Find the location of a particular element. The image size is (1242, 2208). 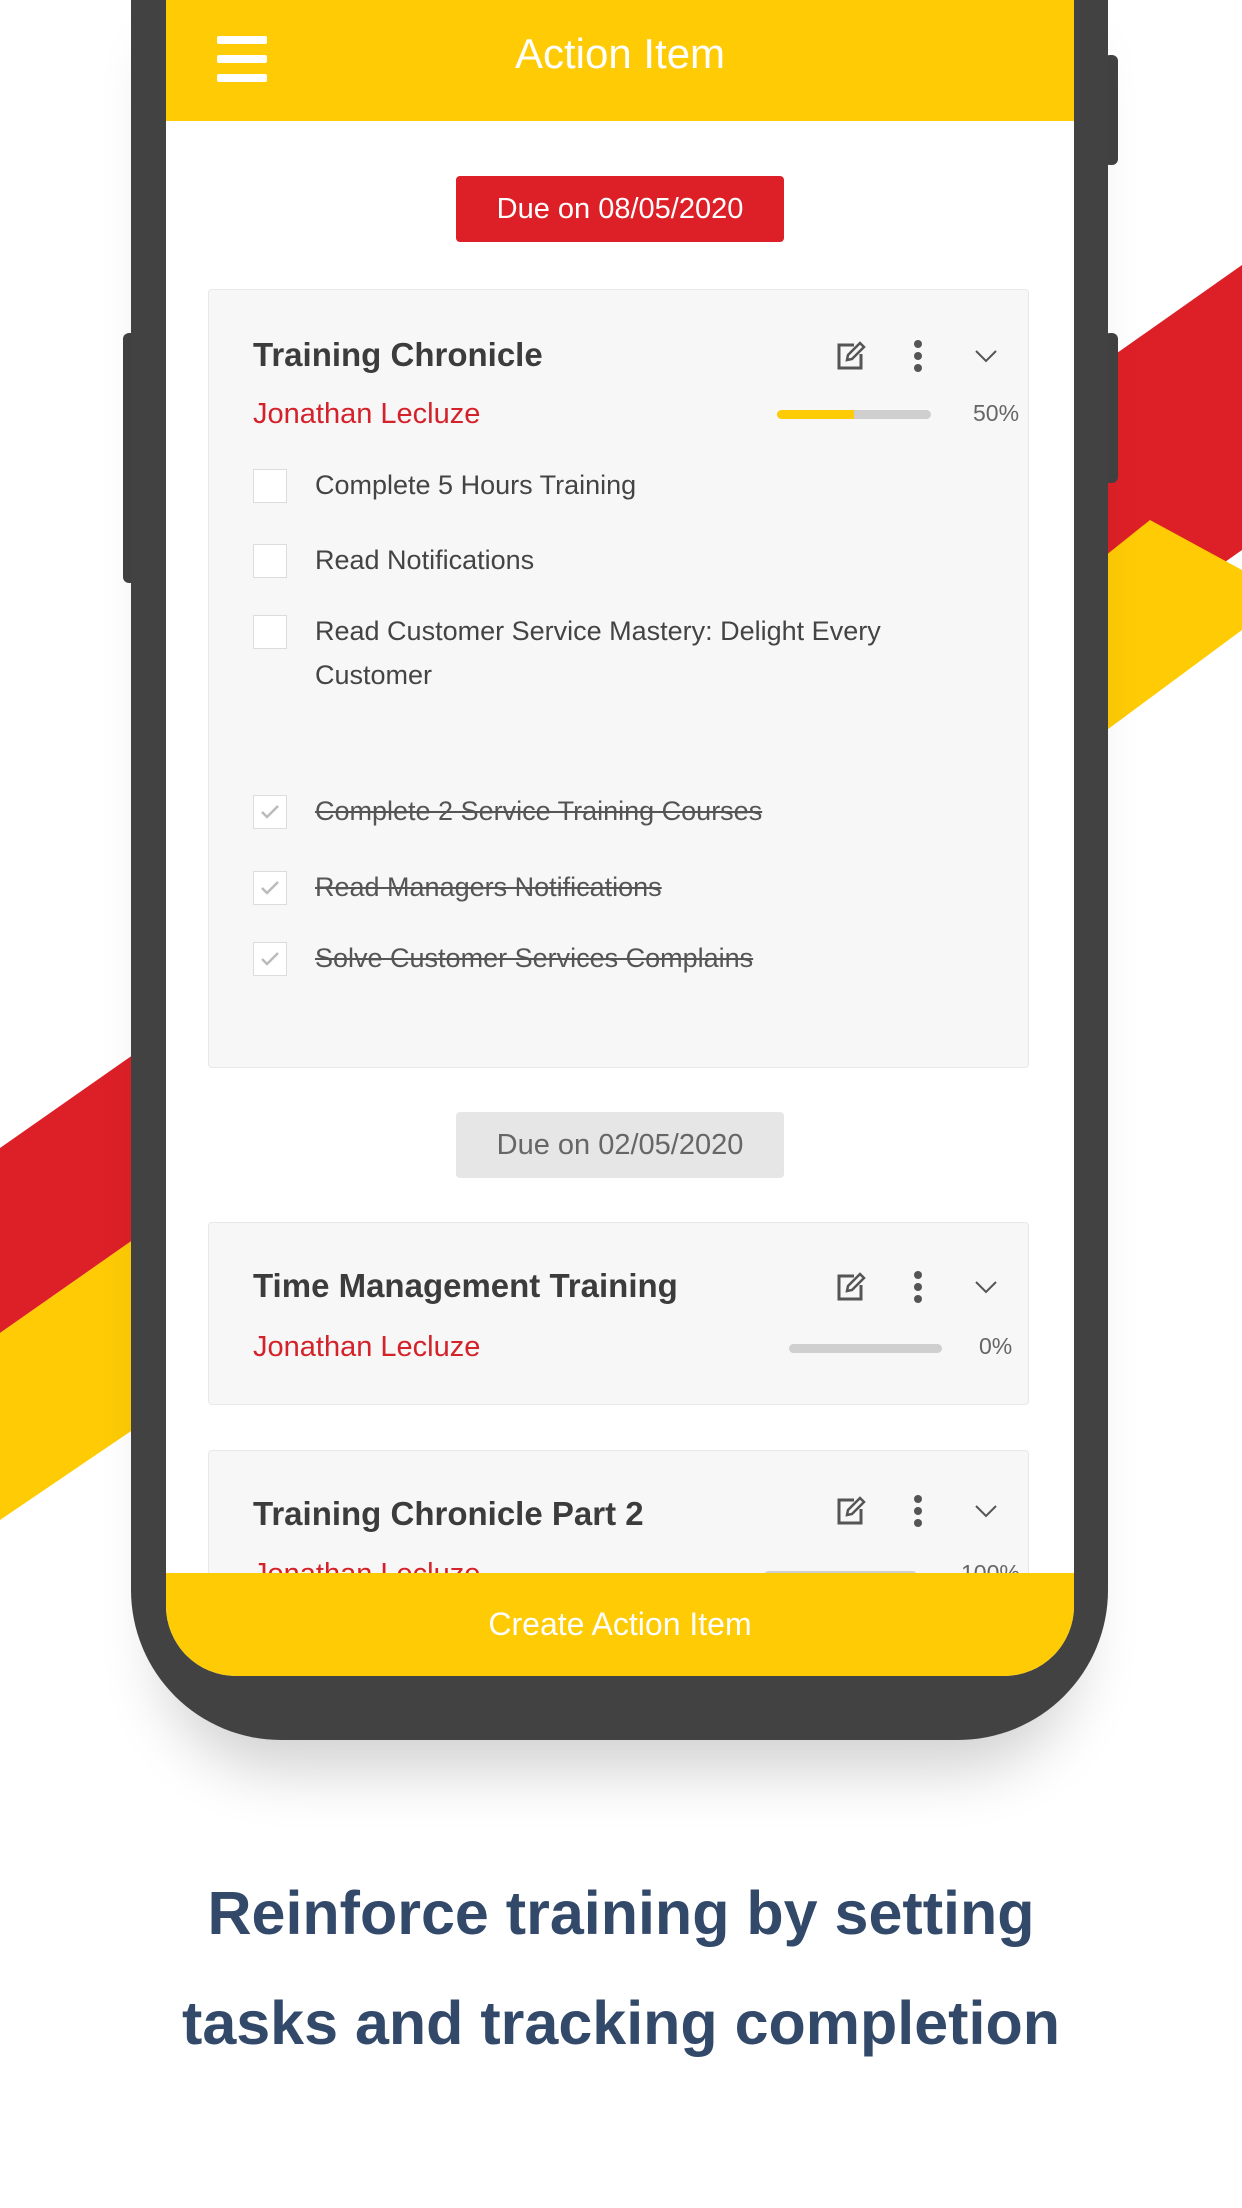

completed-task-item: Read Managers Notifications is located at coordinates (610, 889).